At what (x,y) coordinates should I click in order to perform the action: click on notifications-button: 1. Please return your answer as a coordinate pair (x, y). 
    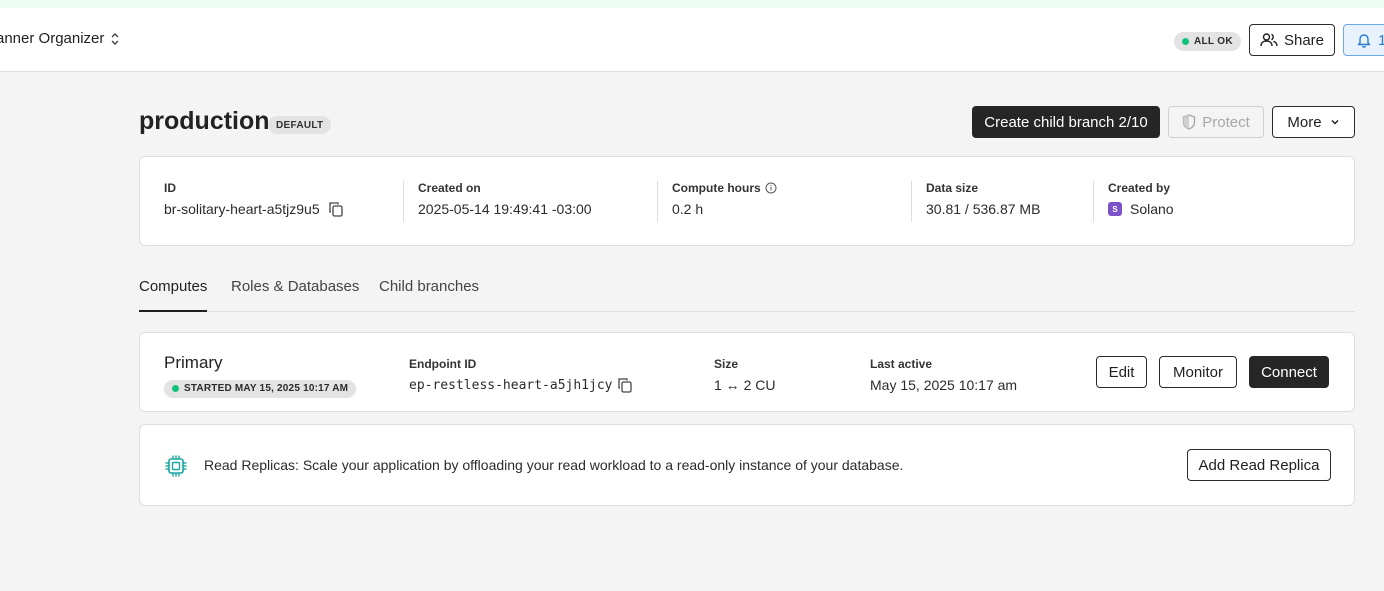
    Looking at the image, I should click on (1363, 40).